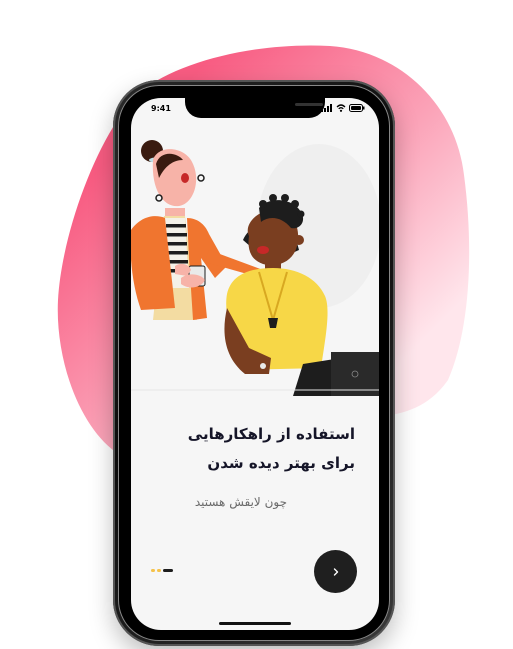  I want to click on page-dot-active, so click(168, 570).